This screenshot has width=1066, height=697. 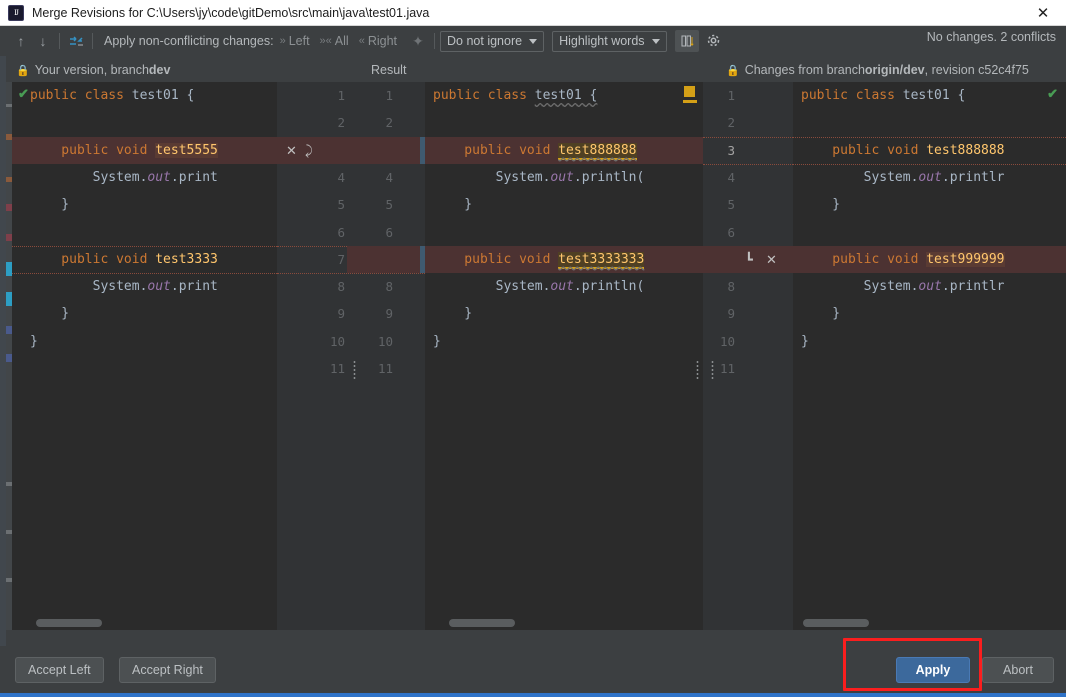 I want to click on apply-left-label: Left, so click(x=299, y=41).